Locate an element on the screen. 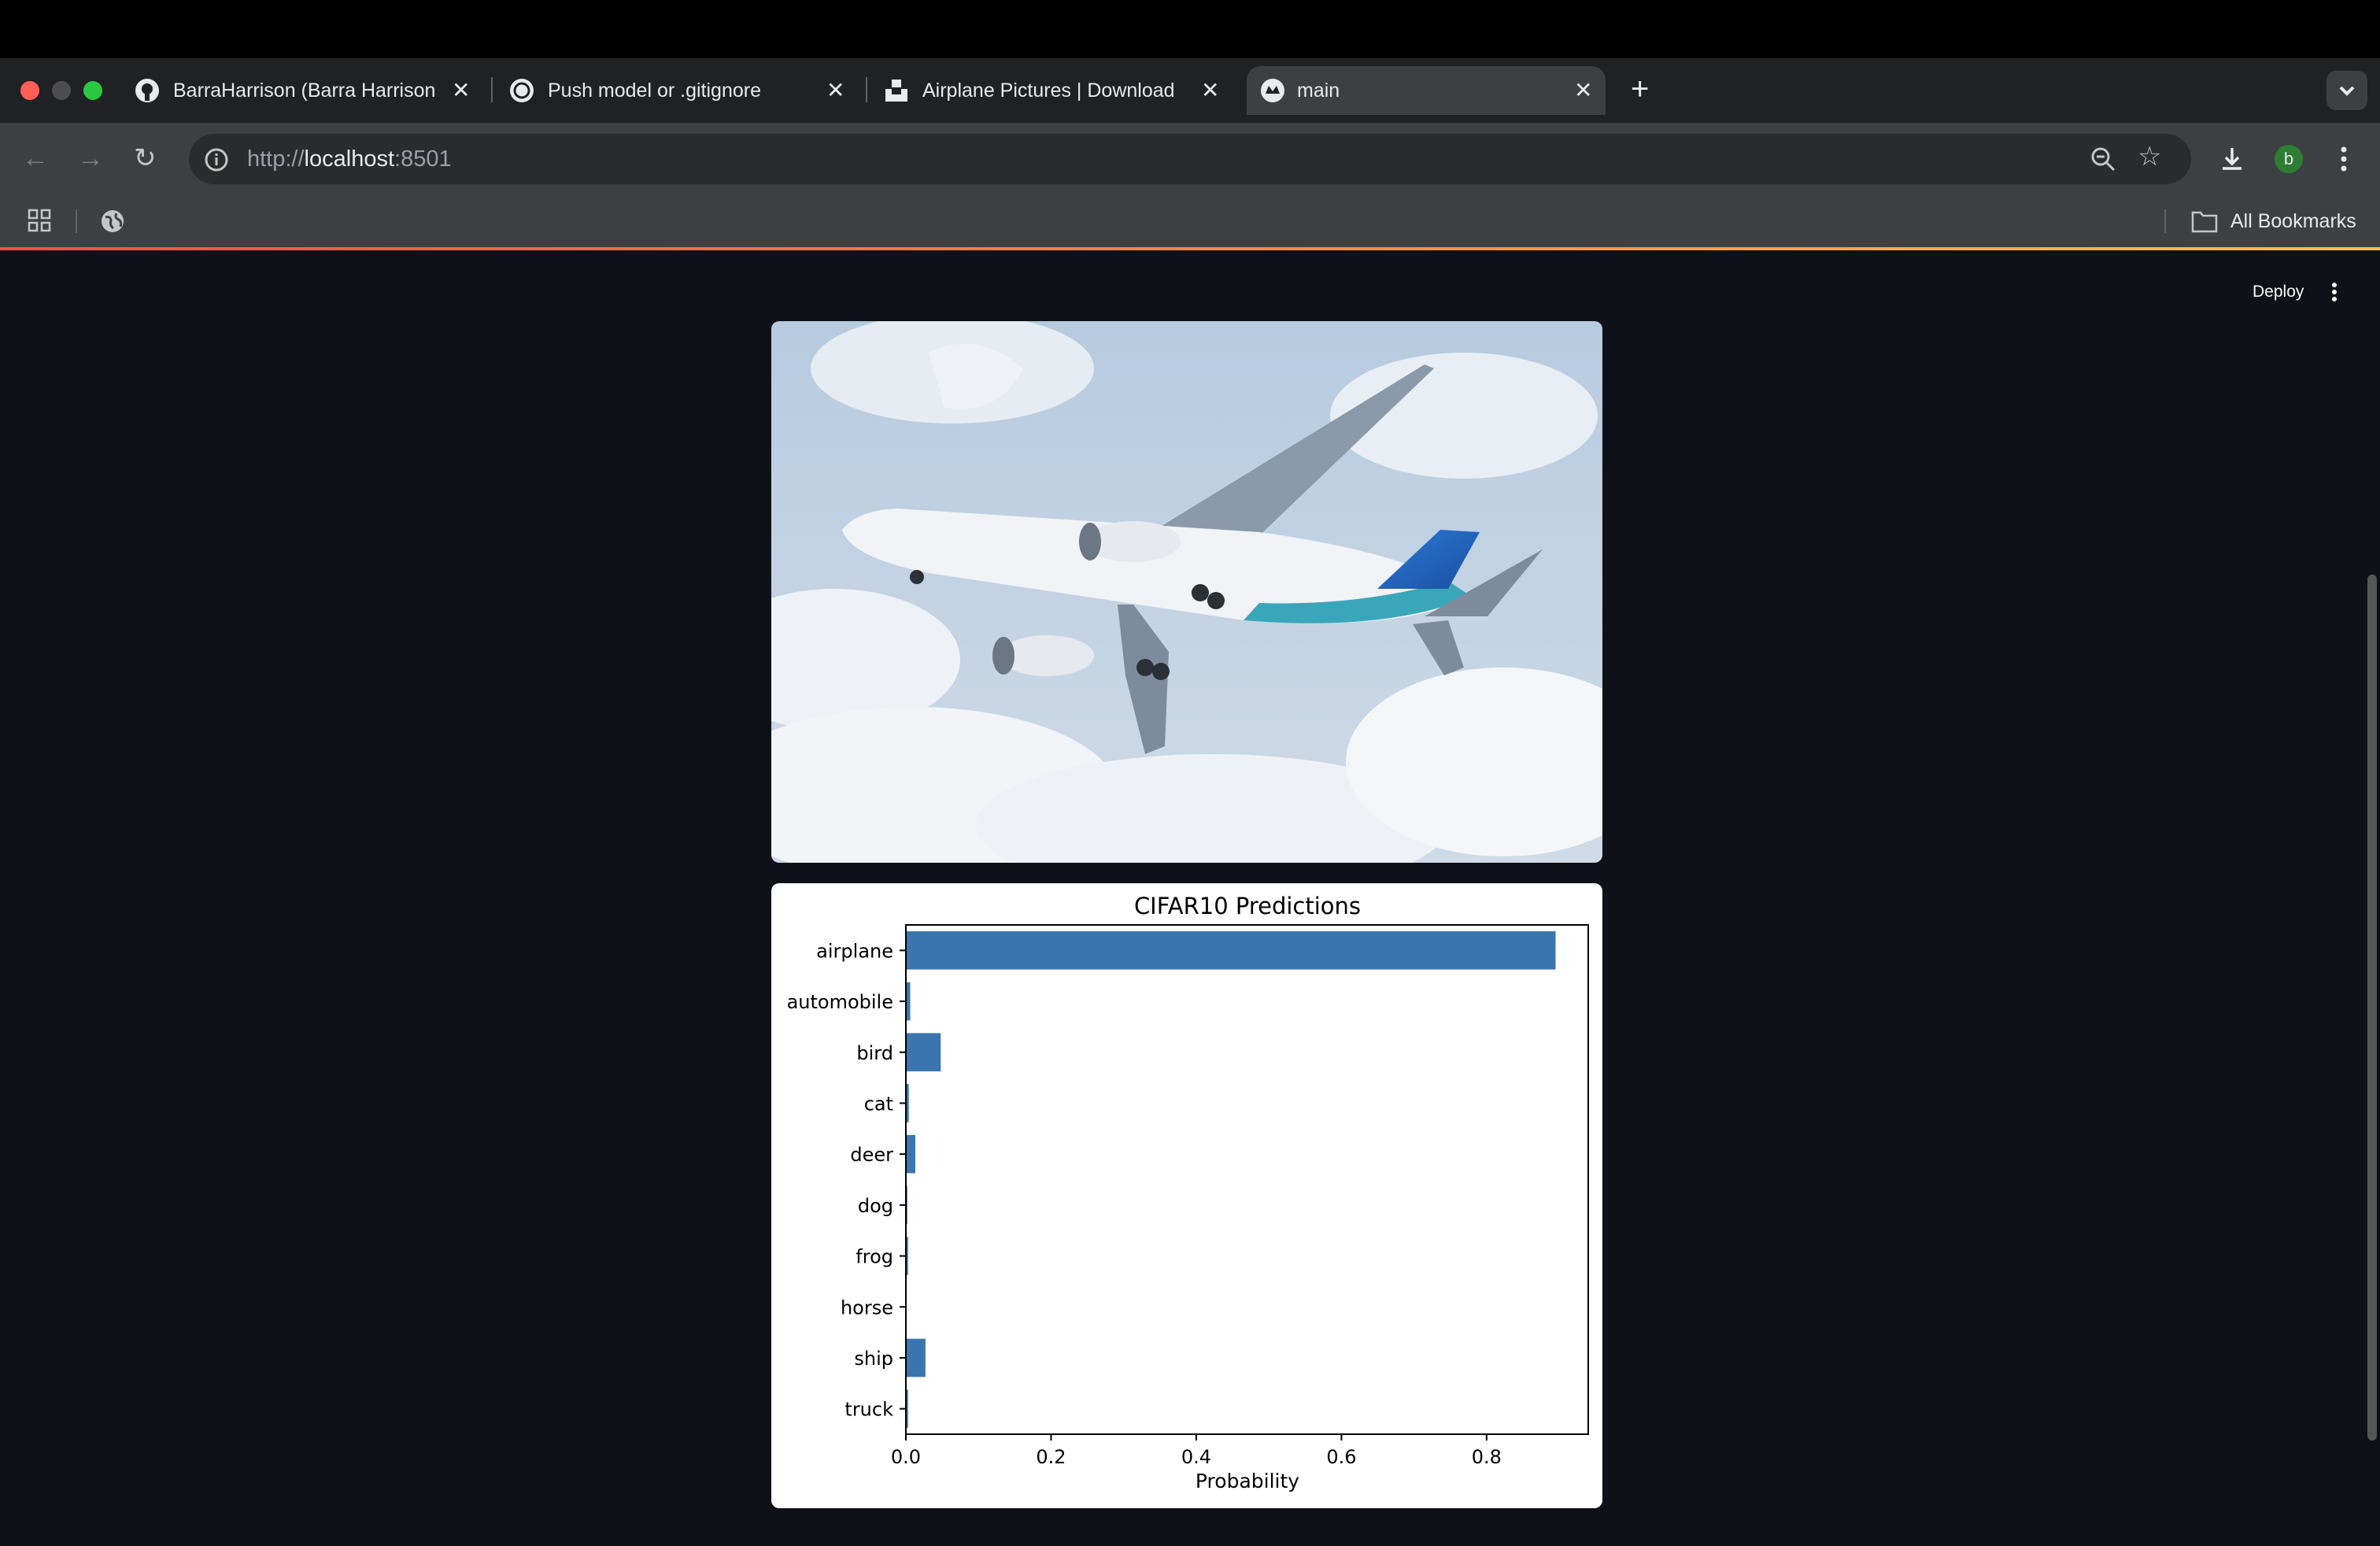 The width and height of the screenshot is (2380, 1546). tab-label: main is located at coordinates (1318, 91).